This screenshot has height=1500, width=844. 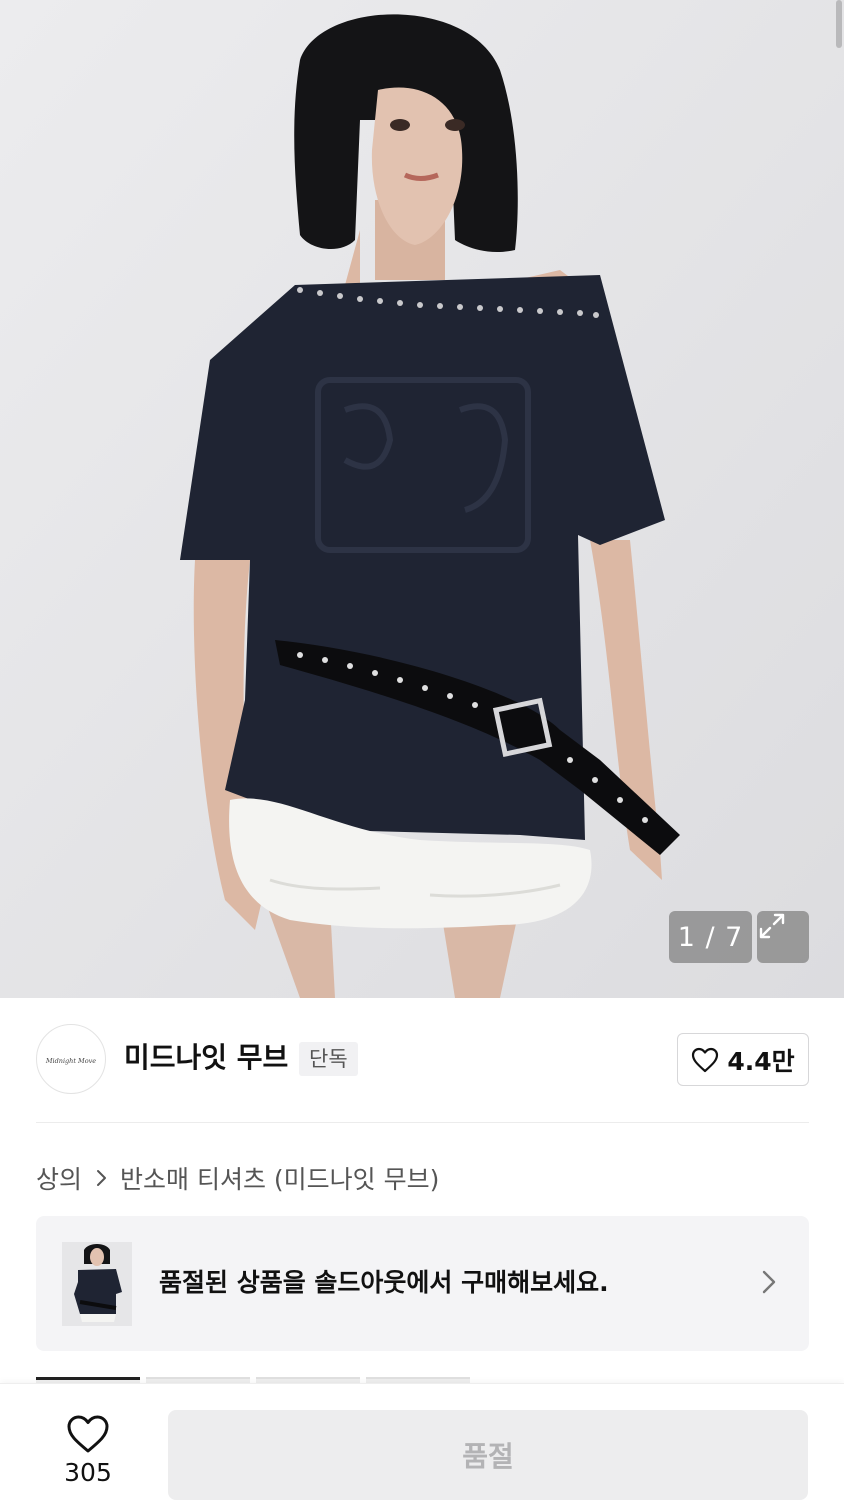 What do you see at coordinates (279, 1178) in the screenshot?
I see `breadcrumb-subcategory: 반소매 티셔츠 (미드나잇 무브)` at bounding box center [279, 1178].